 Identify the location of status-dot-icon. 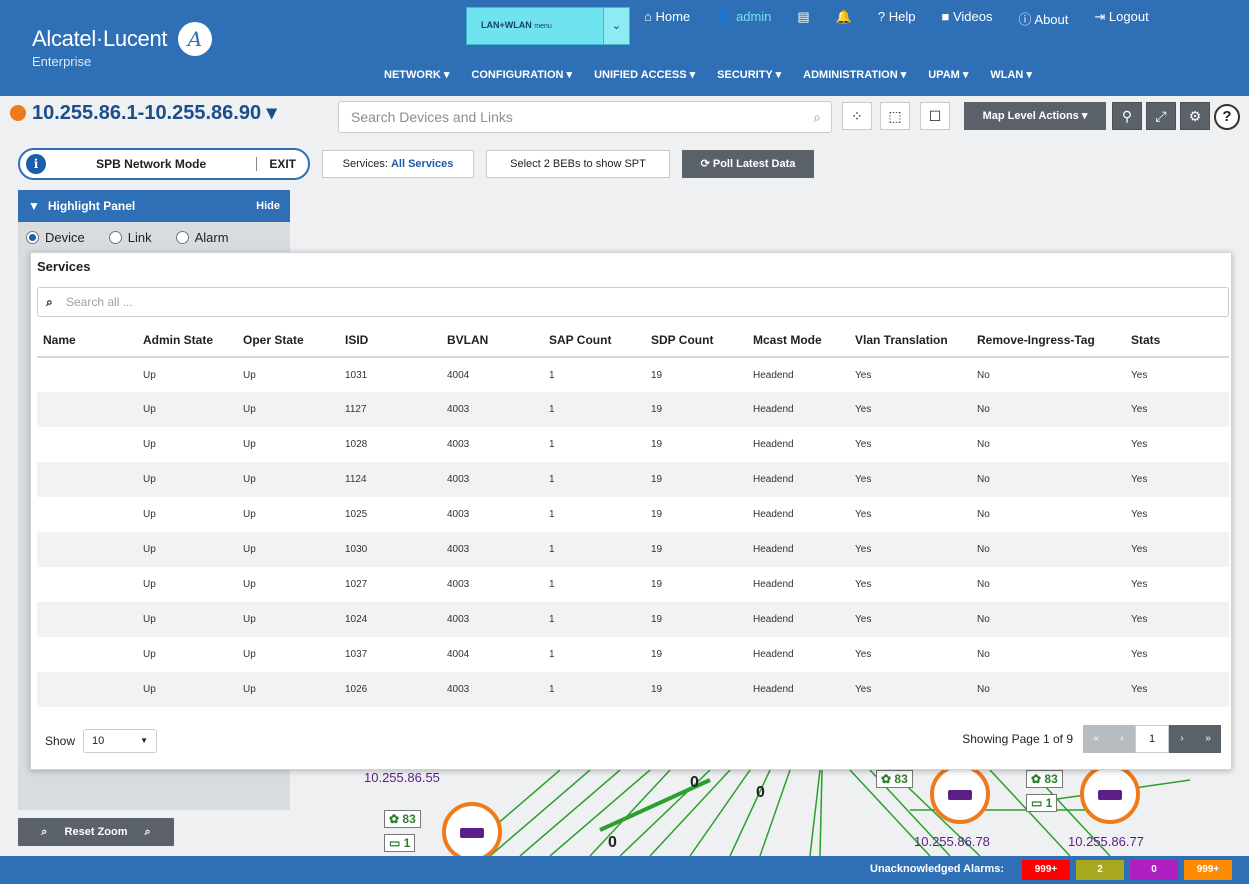
(18, 112).